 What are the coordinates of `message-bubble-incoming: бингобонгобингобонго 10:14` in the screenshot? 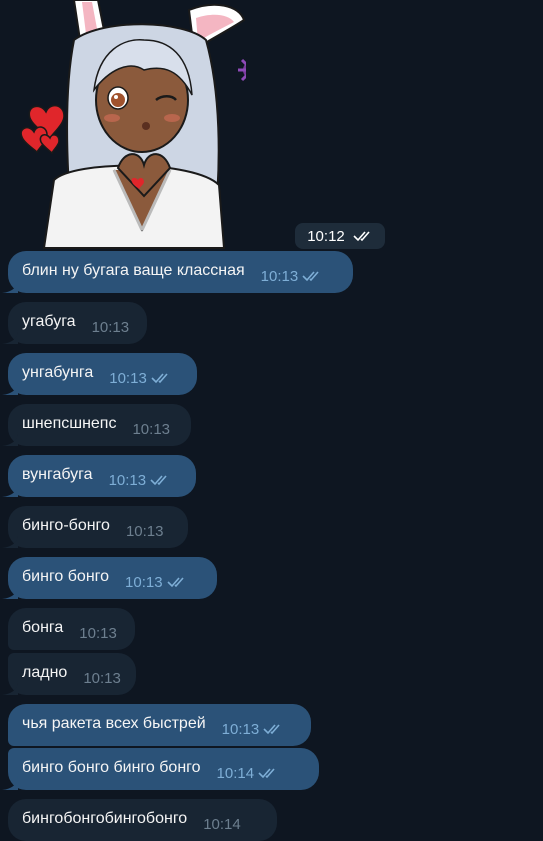 It's located at (142, 820).